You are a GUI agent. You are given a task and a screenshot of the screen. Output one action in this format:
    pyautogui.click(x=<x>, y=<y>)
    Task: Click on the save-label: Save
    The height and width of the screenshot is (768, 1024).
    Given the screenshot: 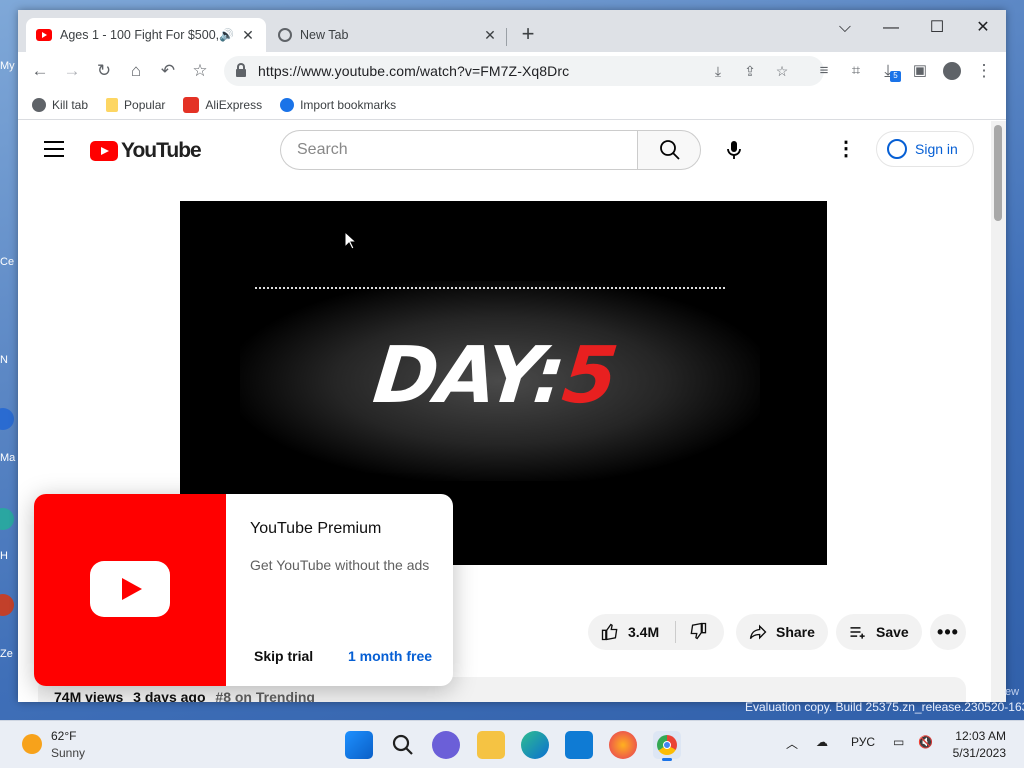 What is the action you would take?
    pyautogui.click(x=892, y=632)
    